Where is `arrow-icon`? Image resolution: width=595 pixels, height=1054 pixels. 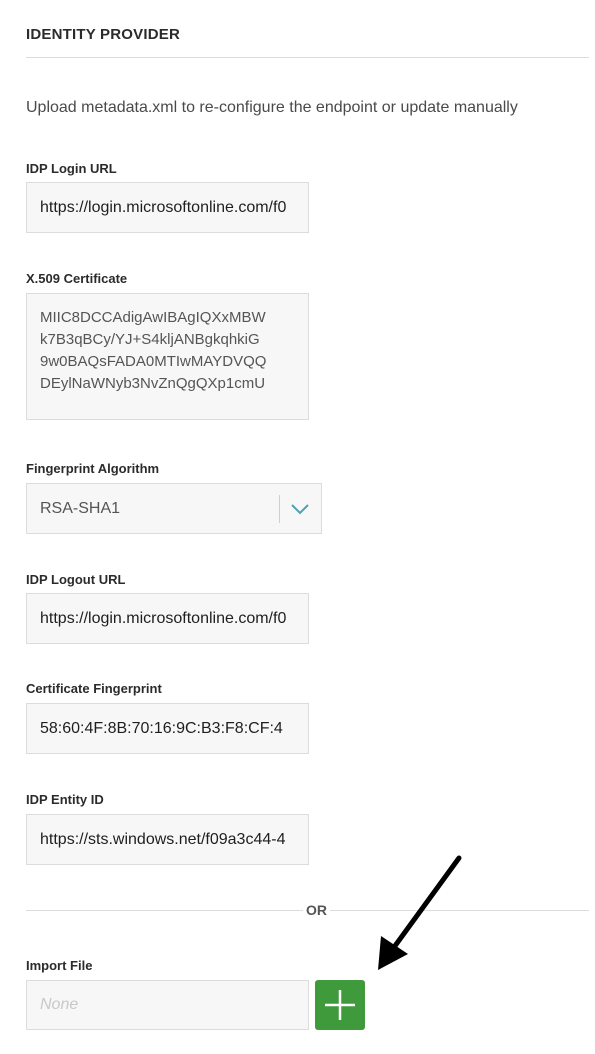 arrow-icon is located at coordinates (420, 912).